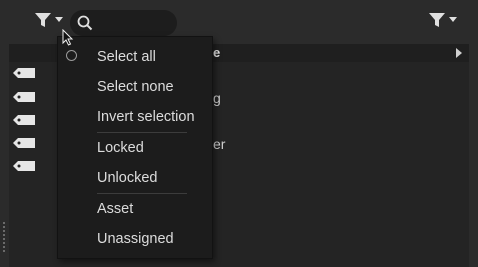 The width and height of the screenshot is (478, 267). I want to click on chevron-right-icon, so click(459, 53).